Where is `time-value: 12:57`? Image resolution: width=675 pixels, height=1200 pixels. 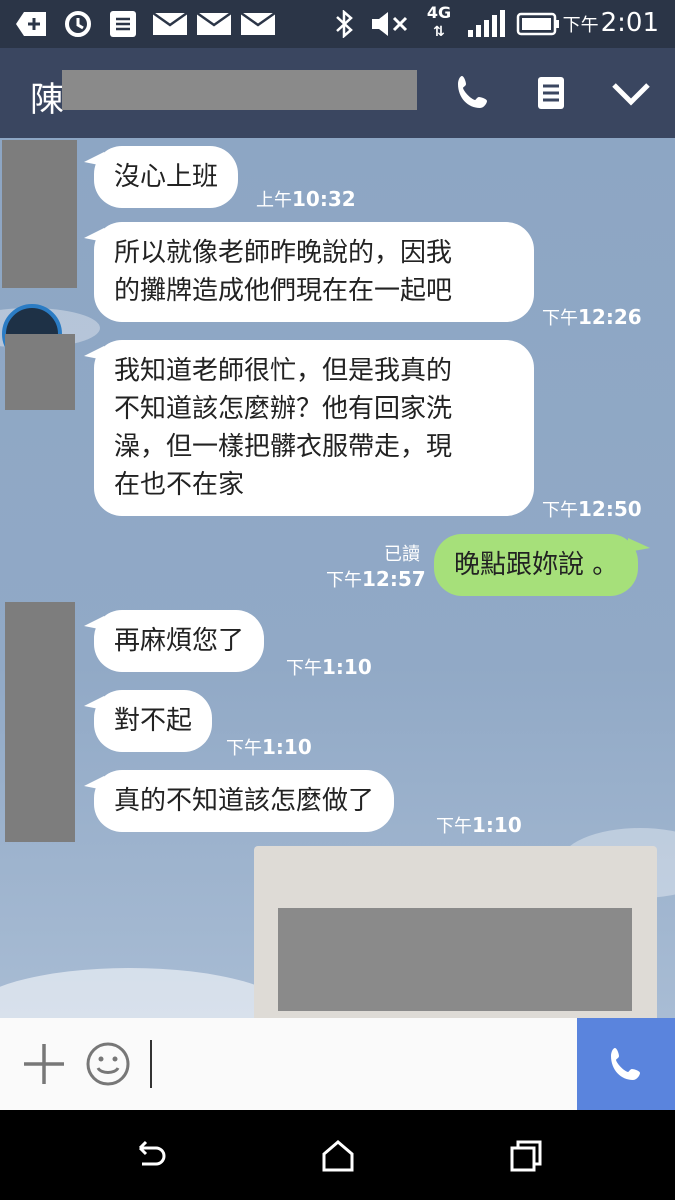
time-value: 12:57 is located at coordinates (394, 579).